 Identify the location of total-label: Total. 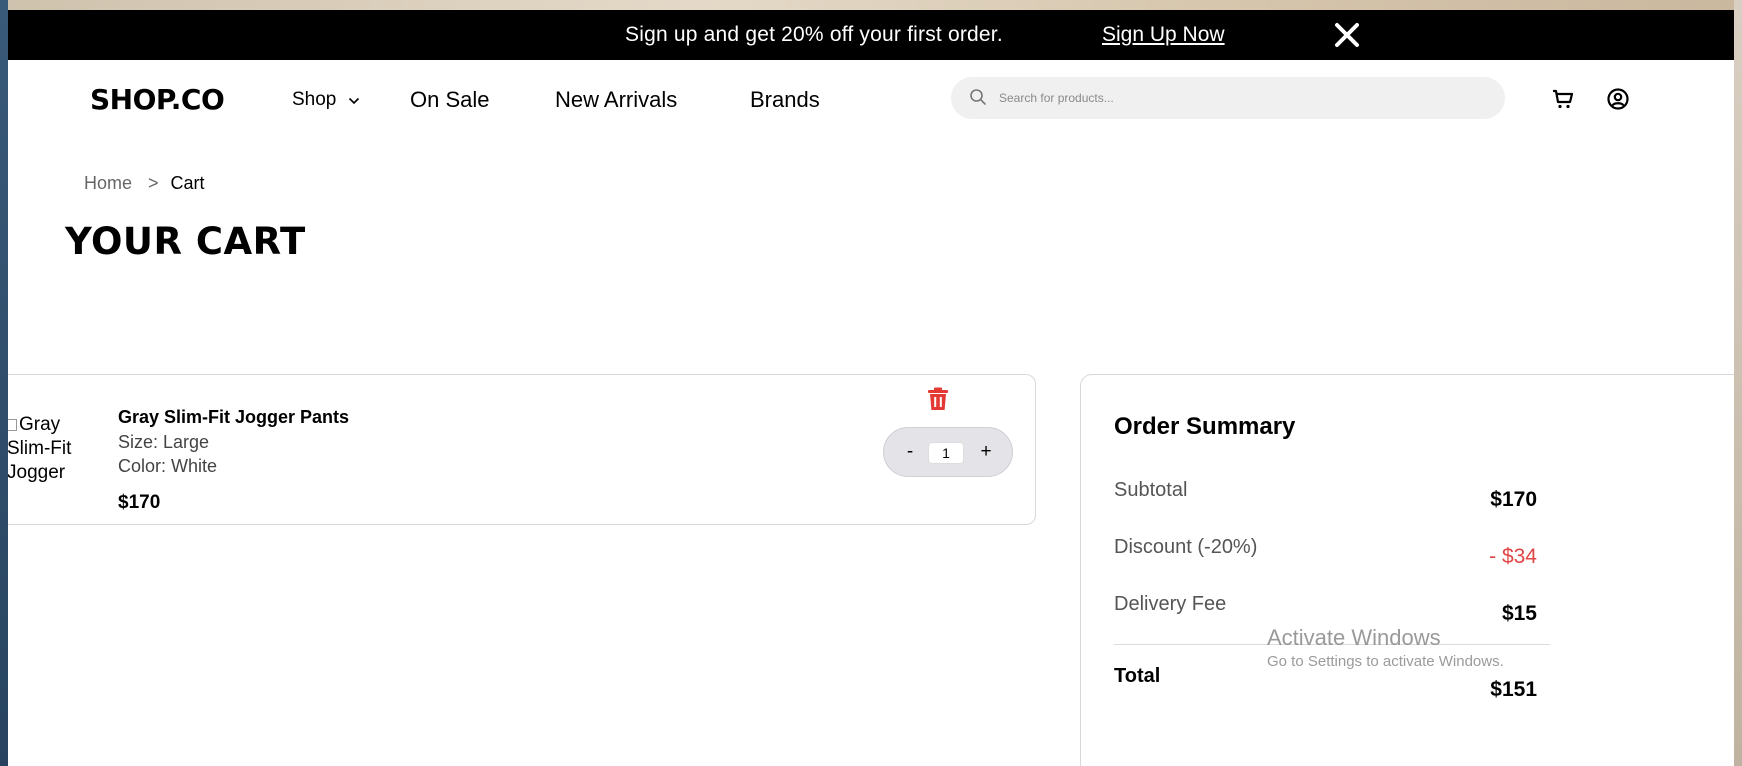
(1137, 676).